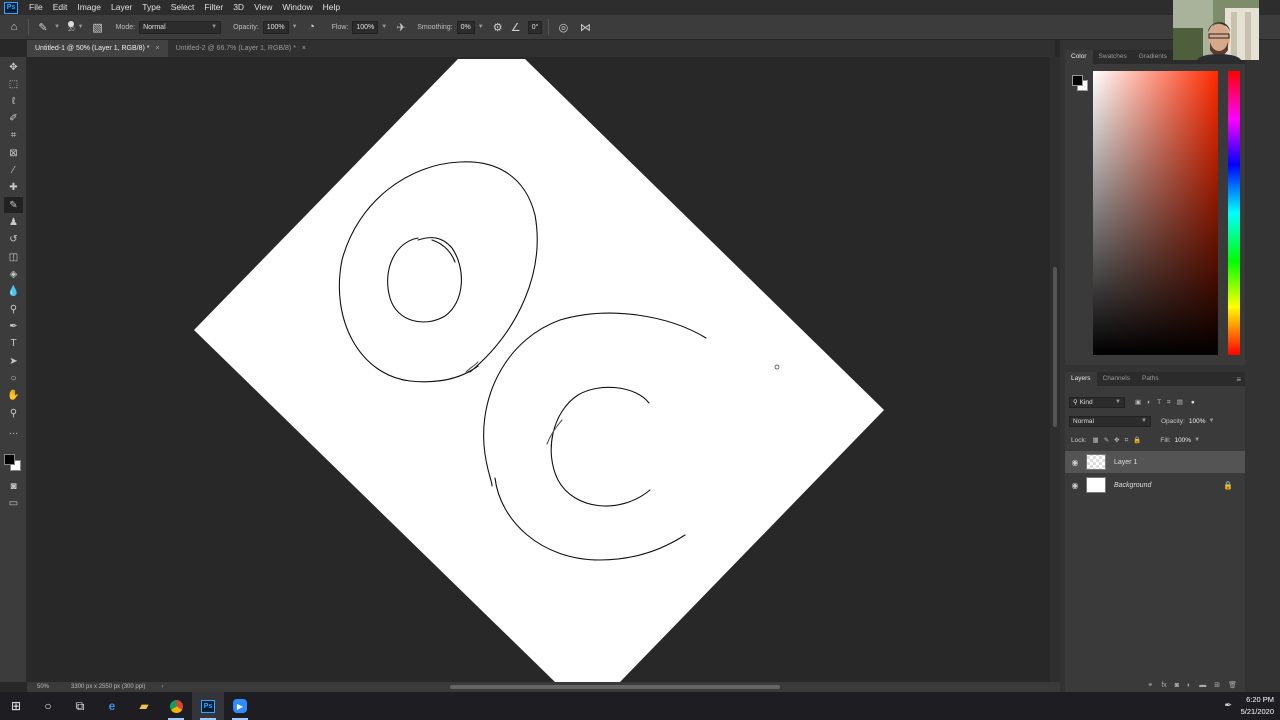  What do you see at coordinates (1153, 57) in the screenshot?
I see `tab-gradients: Gradients` at bounding box center [1153, 57].